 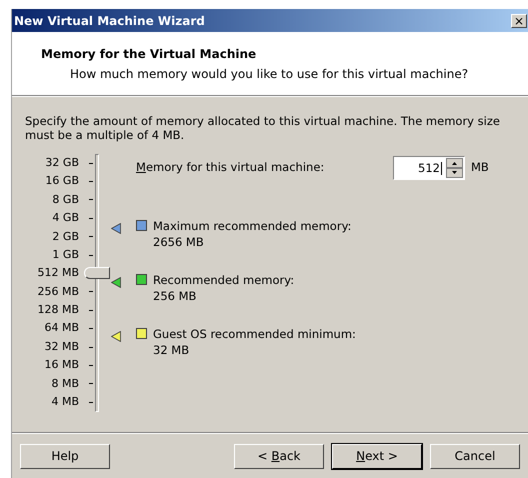 I want to click on window-title: New Virtual Machine Wizard, so click(x=109, y=21).